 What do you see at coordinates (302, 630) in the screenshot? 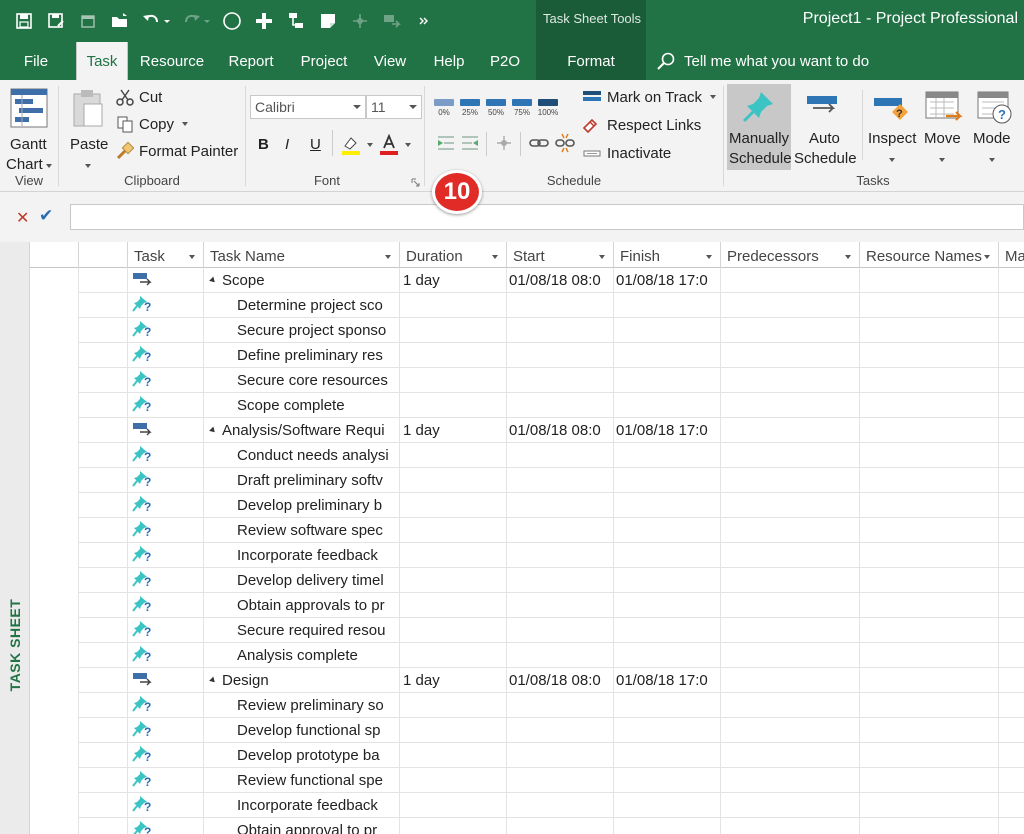
I see `task-name-cell: Secure required resou` at bounding box center [302, 630].